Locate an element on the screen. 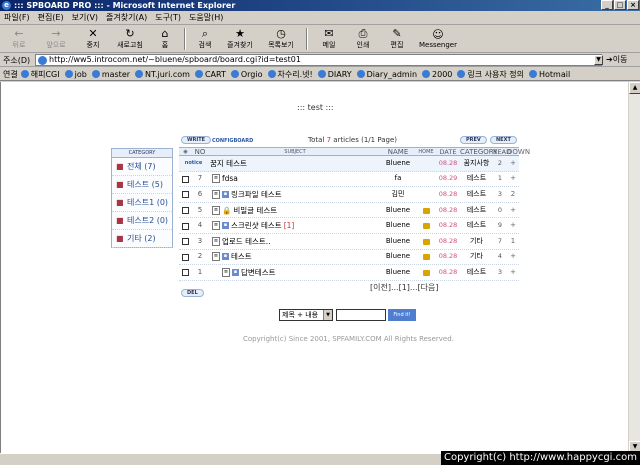  link-item: Diary_admin is located at coordinates (386, 74).